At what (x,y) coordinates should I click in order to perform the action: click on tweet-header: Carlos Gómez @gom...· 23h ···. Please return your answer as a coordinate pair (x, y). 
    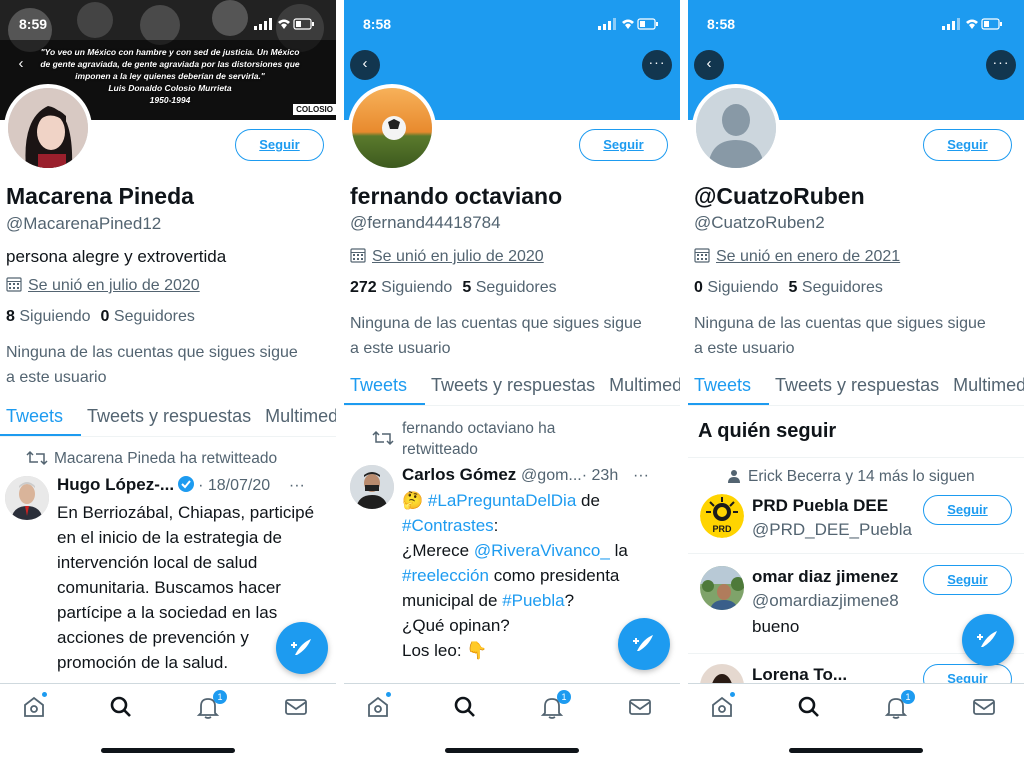
    Looking at the image, I should click on (525, 474).